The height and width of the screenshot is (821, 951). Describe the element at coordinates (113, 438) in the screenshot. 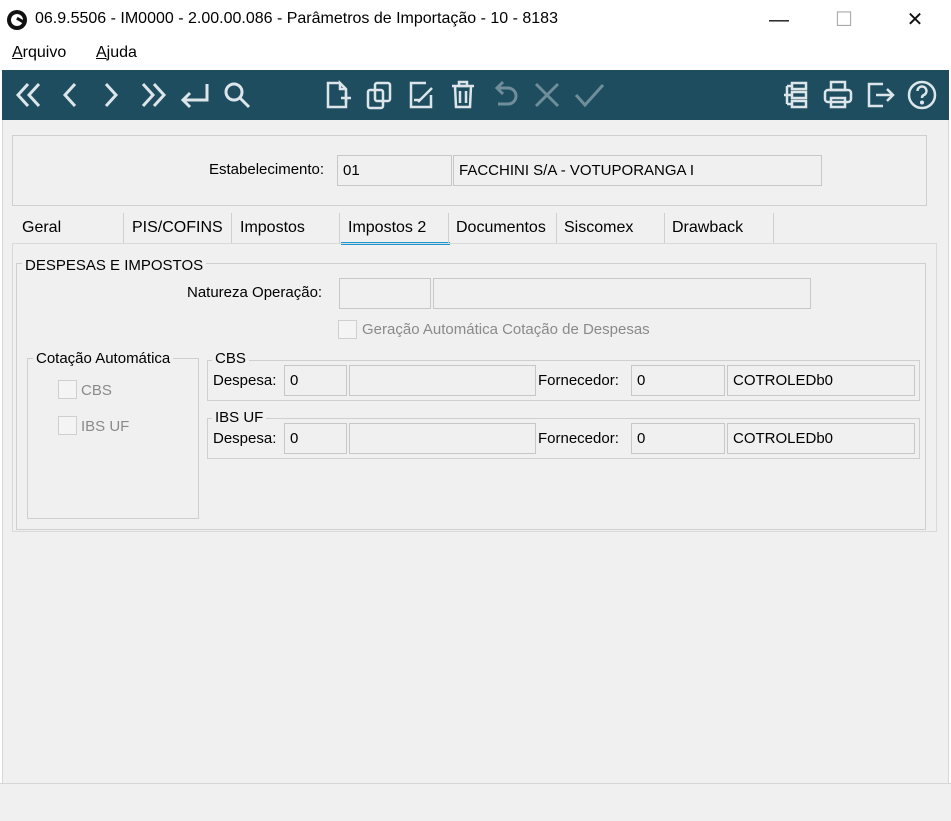

I see `cotacao-group` at that location.